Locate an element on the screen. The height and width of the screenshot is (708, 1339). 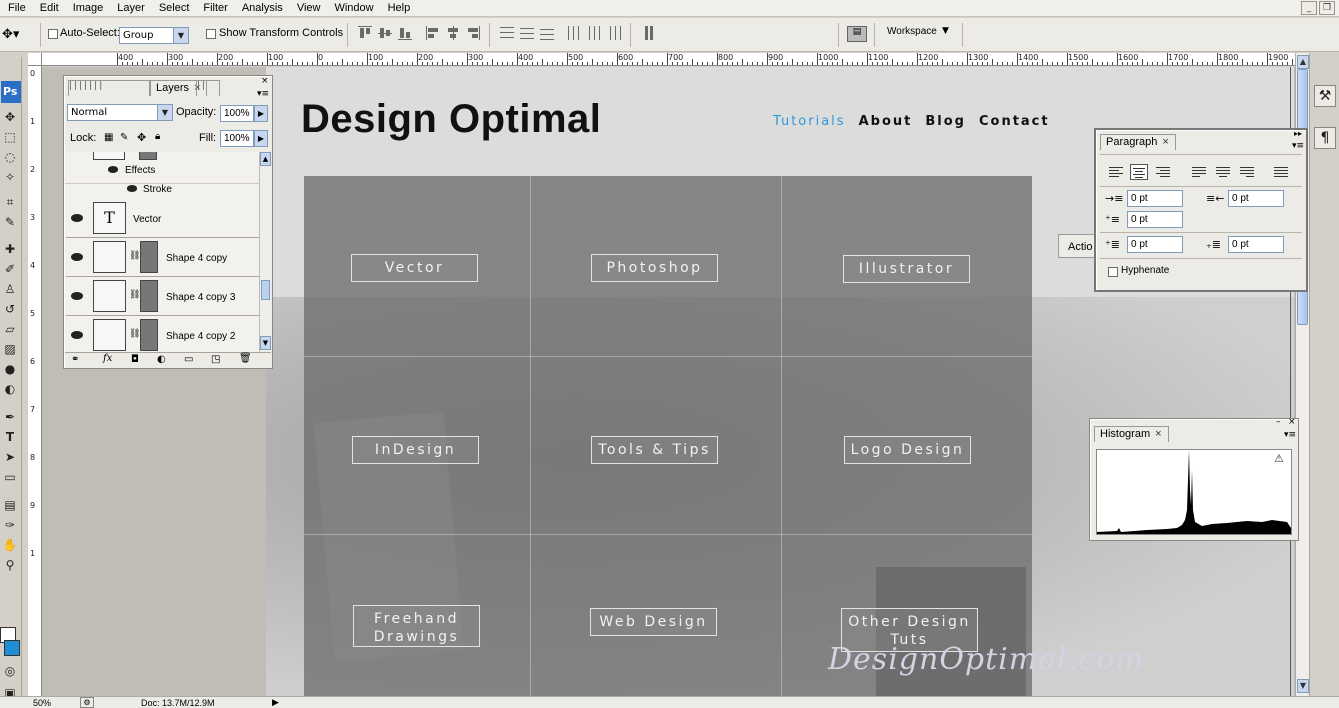
align-text-right-icon is located at coordinates (1163, 172).